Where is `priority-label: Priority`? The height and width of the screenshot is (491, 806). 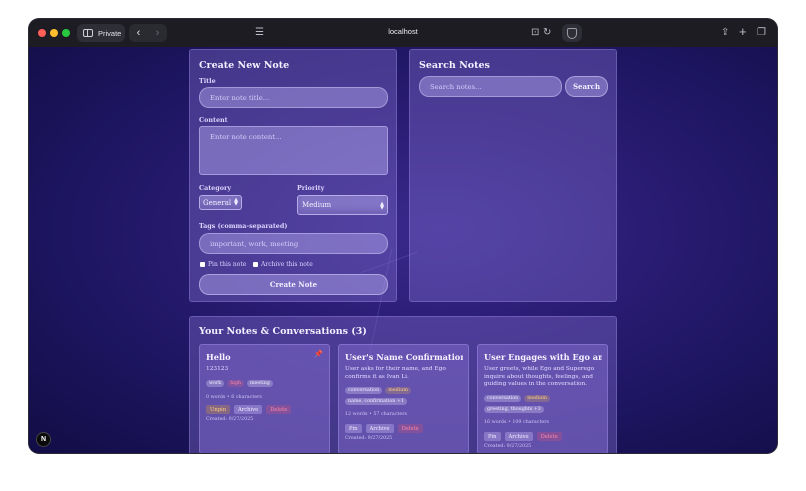
priority-label: Priority is located at coordinates (311, 188).